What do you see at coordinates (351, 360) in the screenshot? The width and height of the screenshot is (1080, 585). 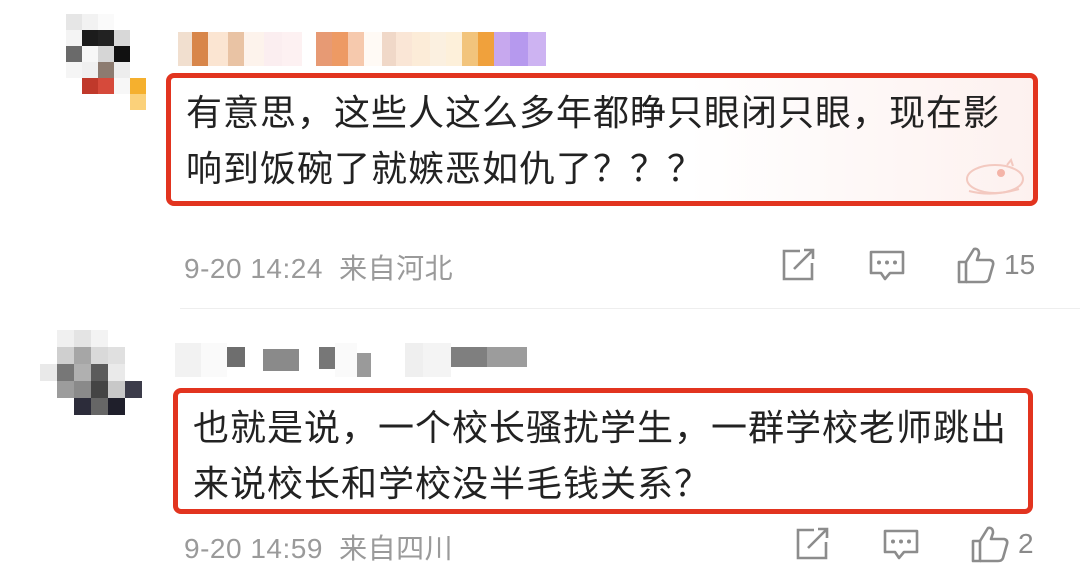 I see `username` at bounding box center [351, 360].